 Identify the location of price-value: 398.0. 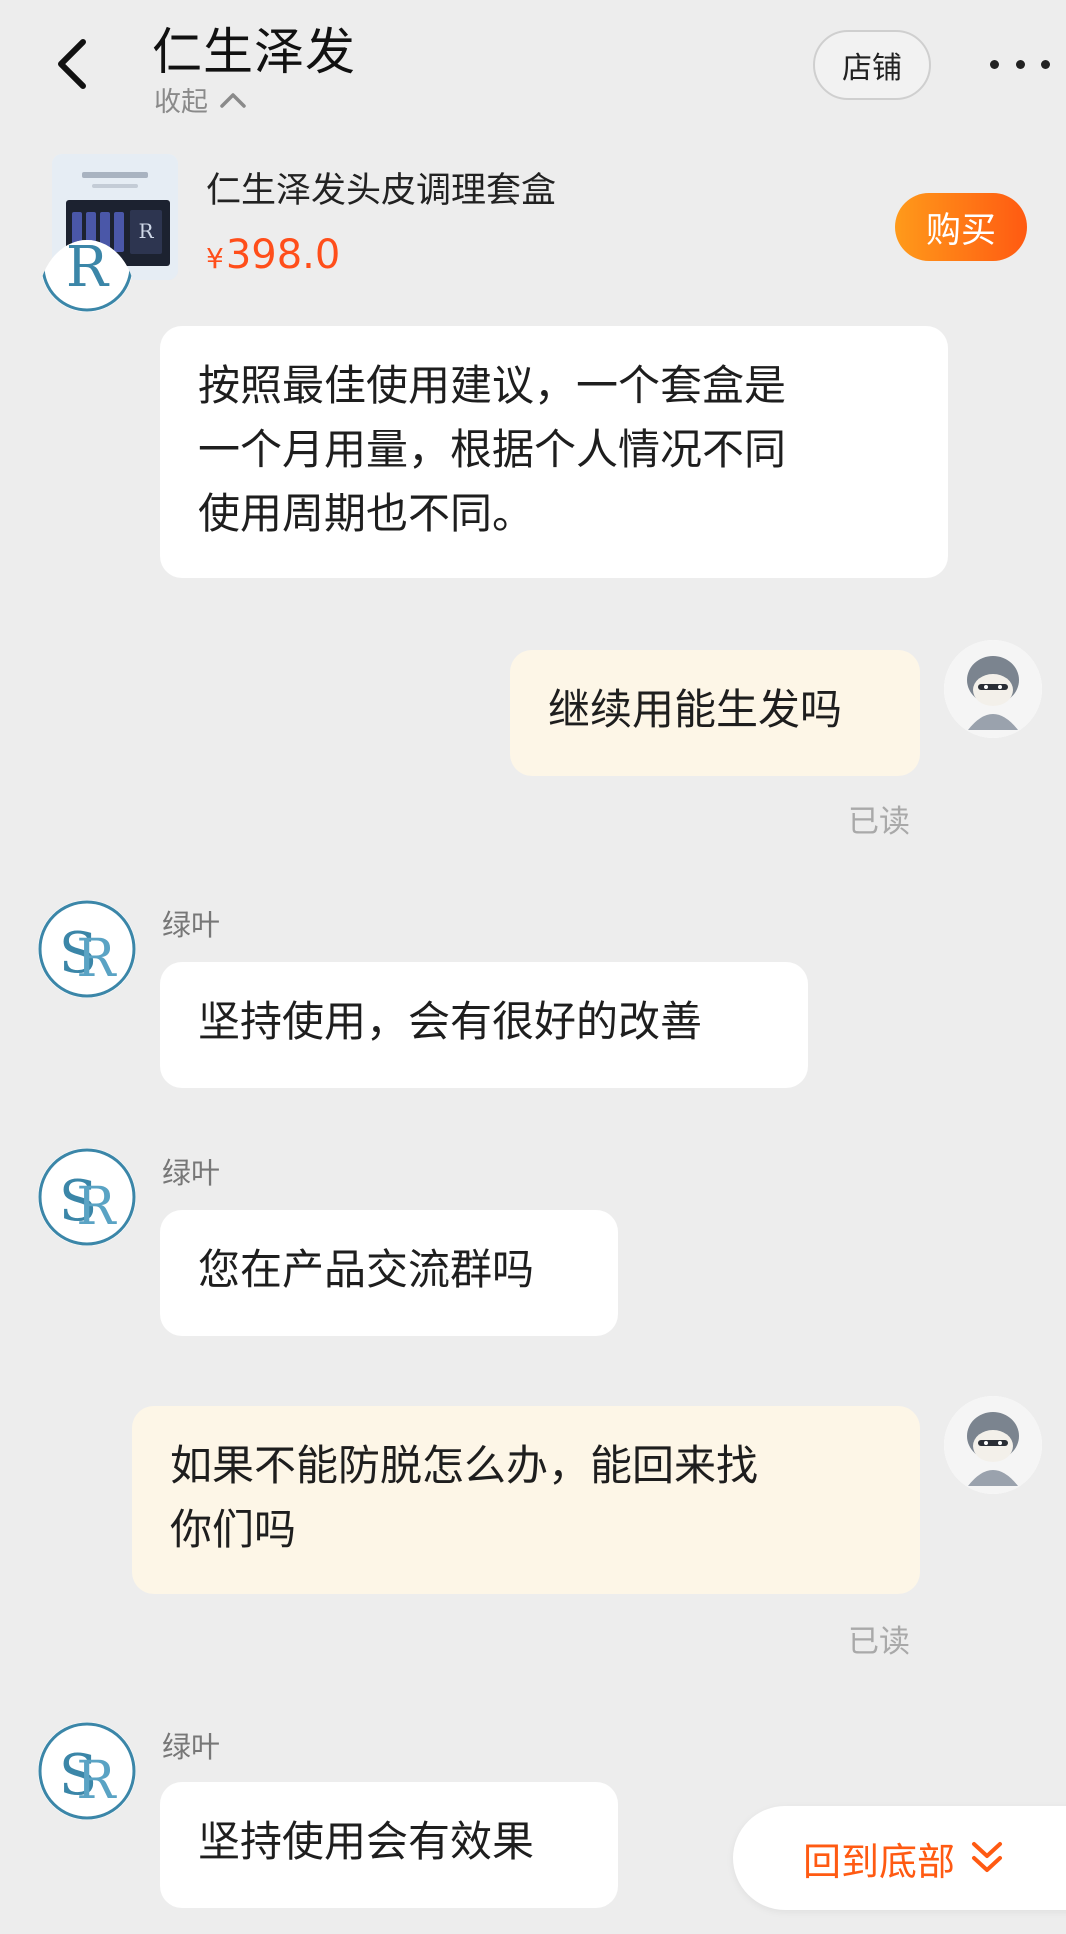
(283, 255).